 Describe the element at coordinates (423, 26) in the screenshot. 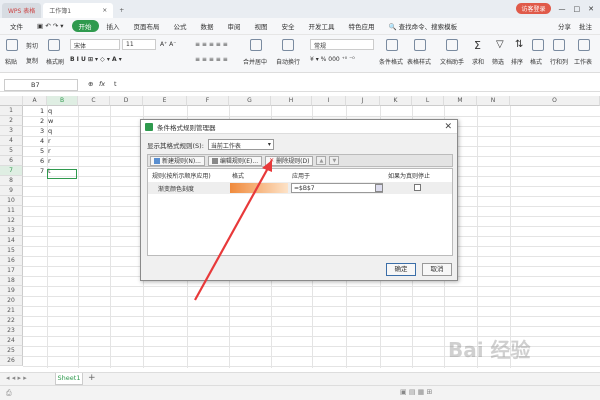

I see `search-command: 🔍 查找命令、搜索模板` at that location.